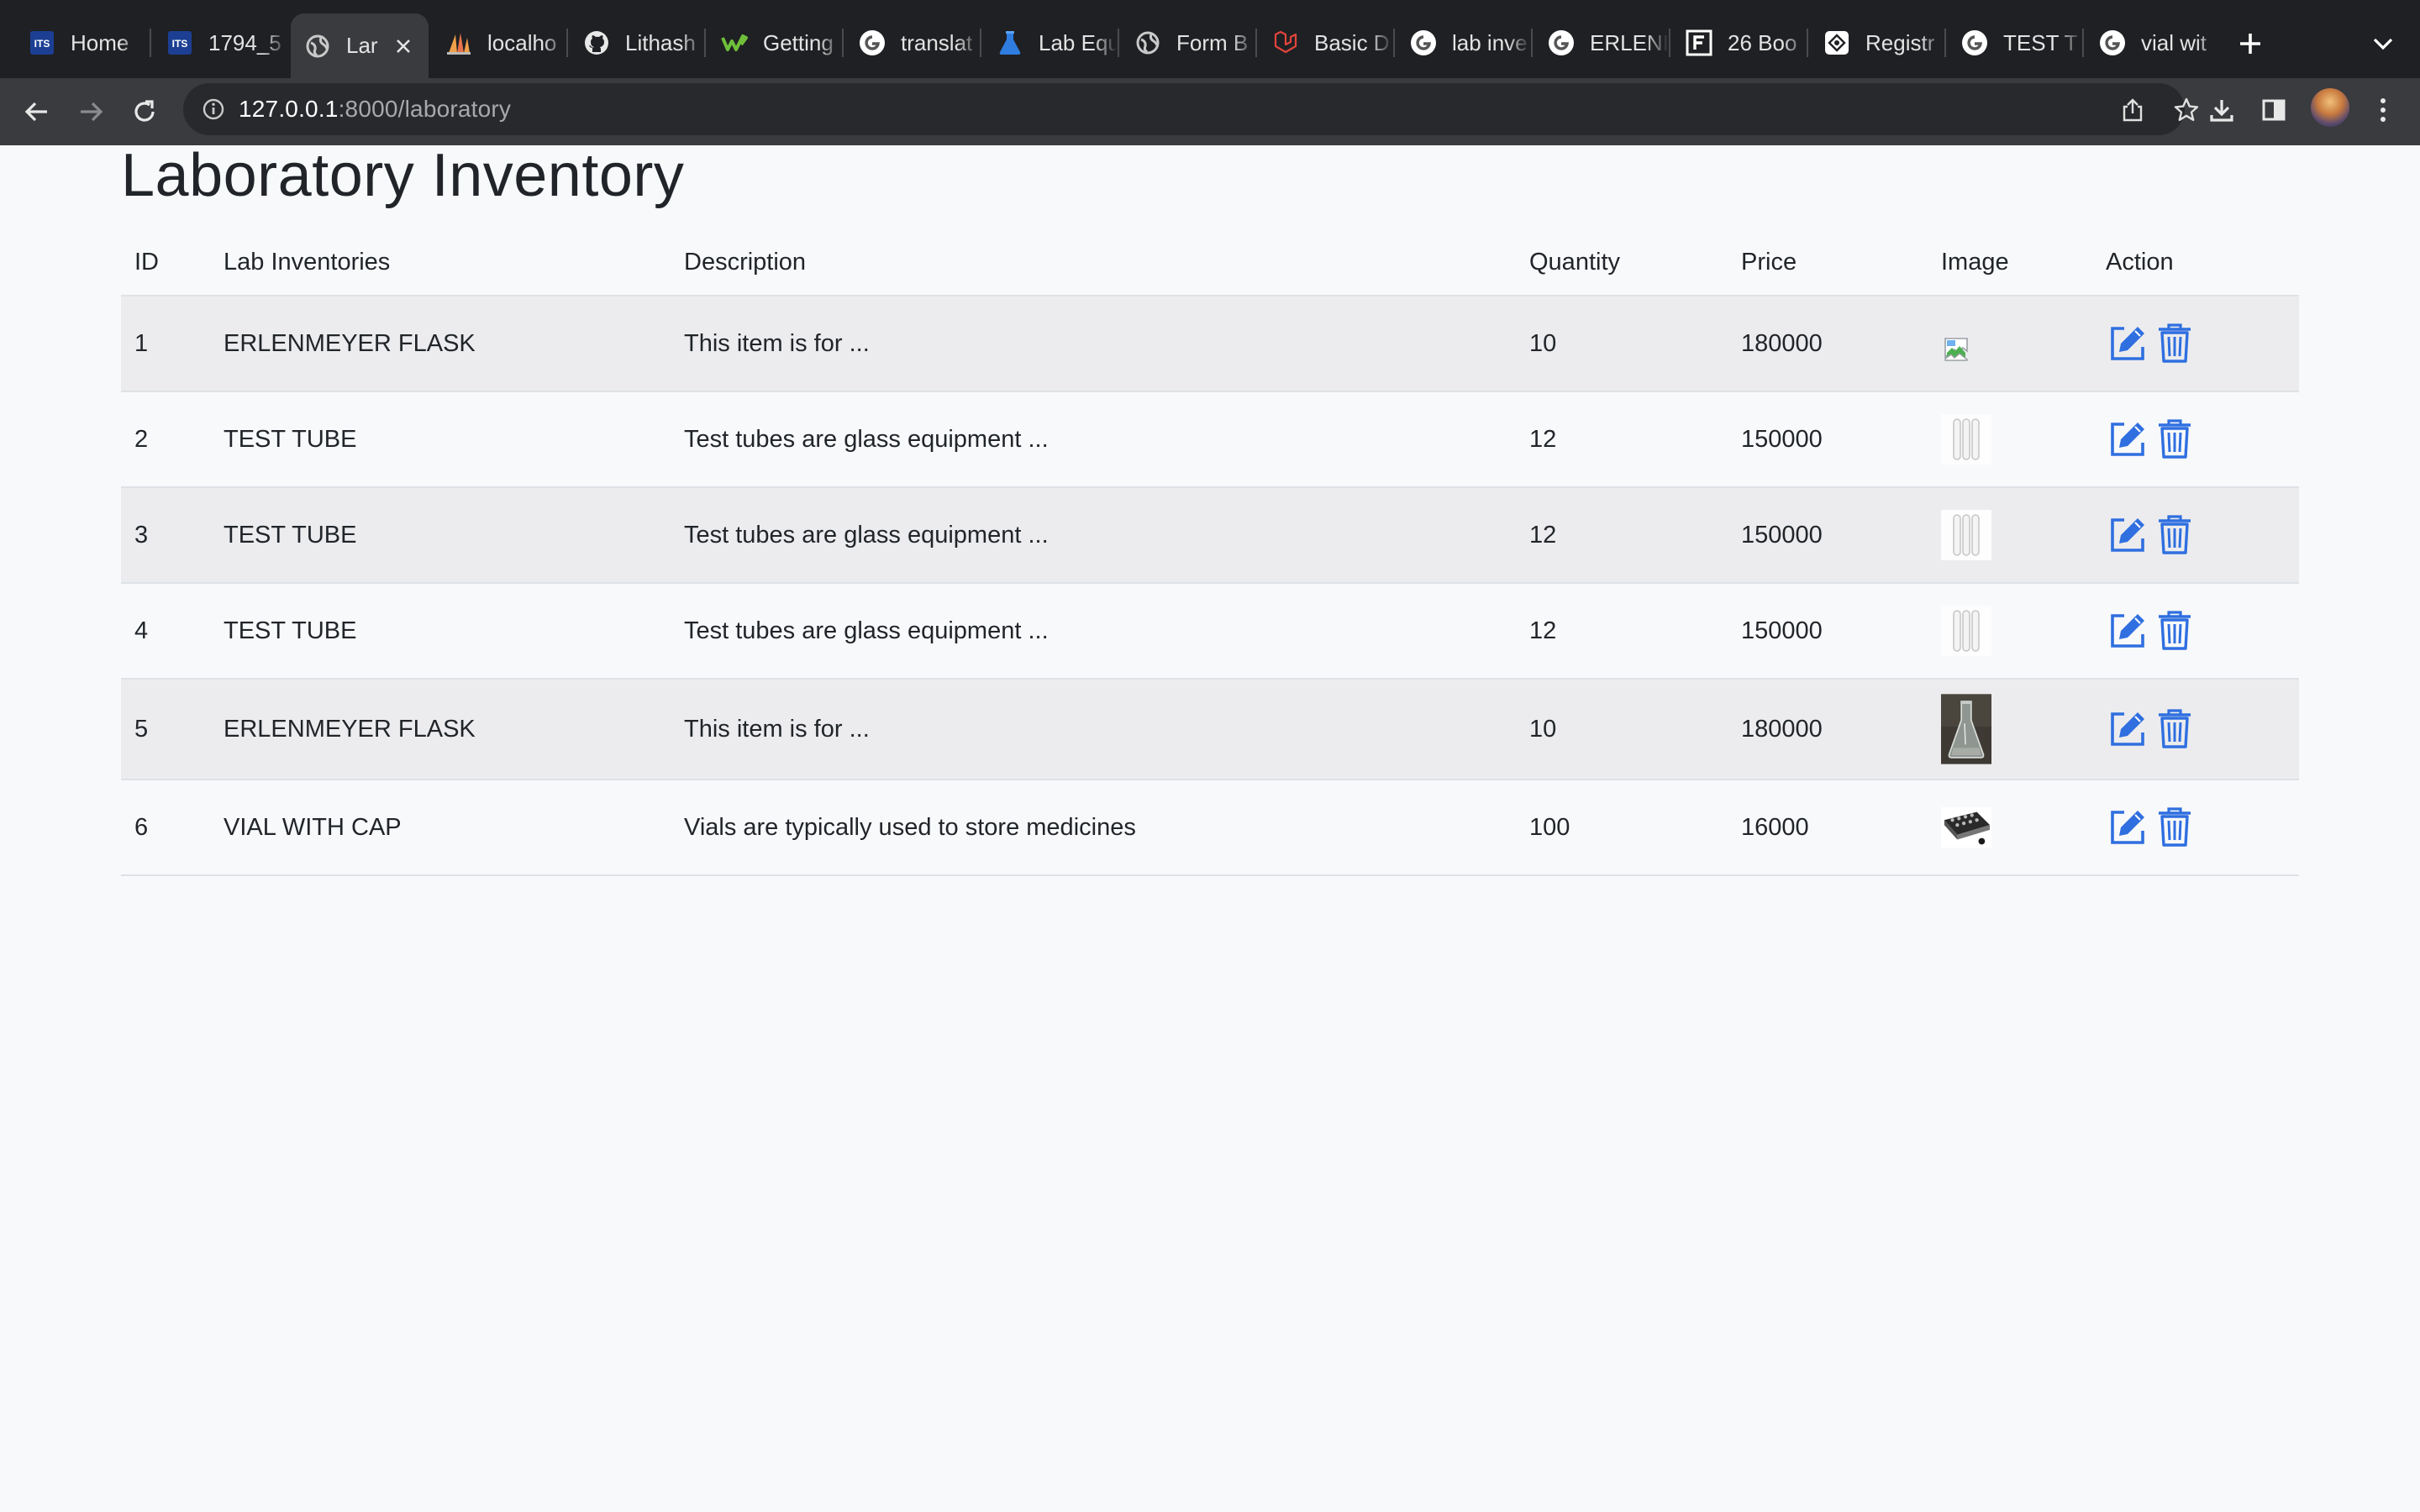  Describe the element at coordinates (1191, 109) in the screenshot. I see `address-bar: 127.0.0.1:8000/laboratory` at that location.